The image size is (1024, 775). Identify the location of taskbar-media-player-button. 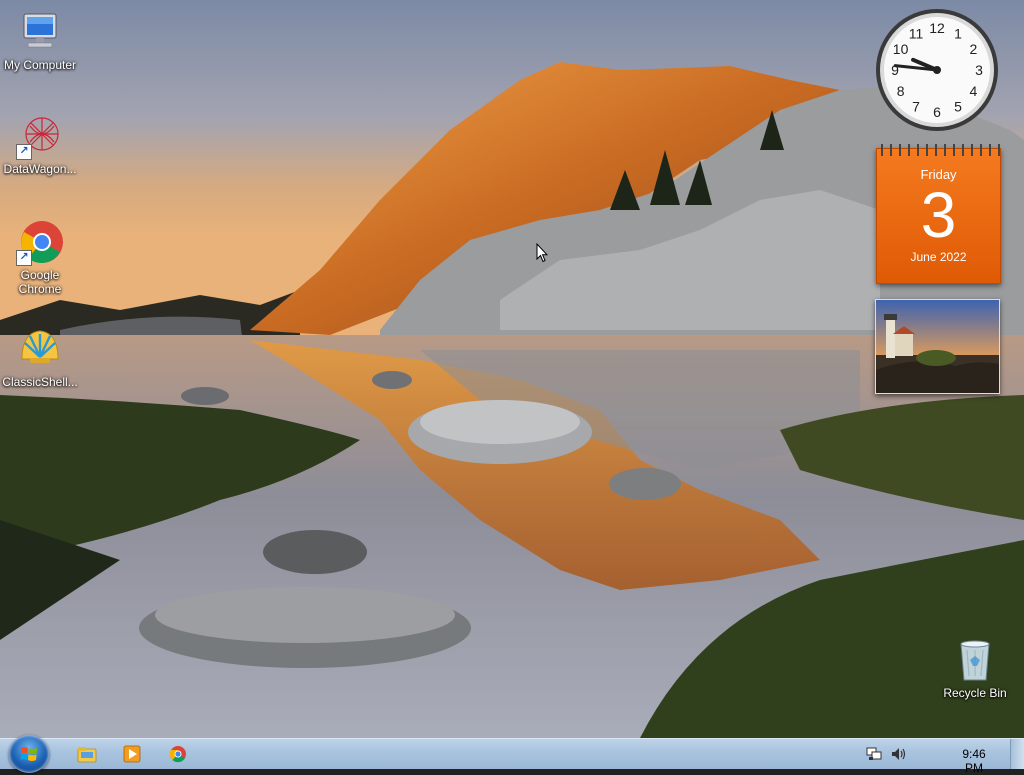
(132, 754).